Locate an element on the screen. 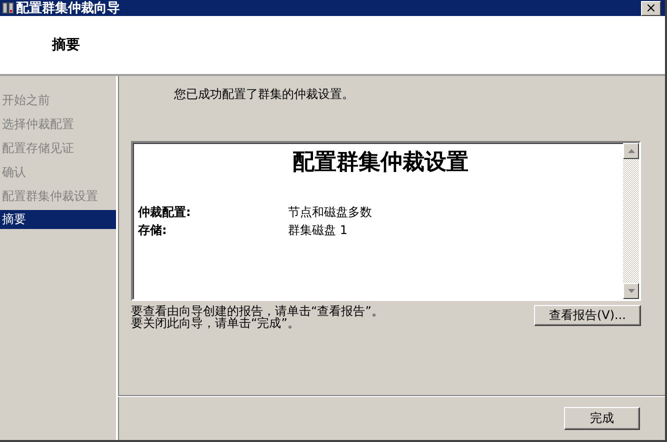 This screenshot has width=667, height=442. page-heading: 摘要 is located at coordinates (332, 46).